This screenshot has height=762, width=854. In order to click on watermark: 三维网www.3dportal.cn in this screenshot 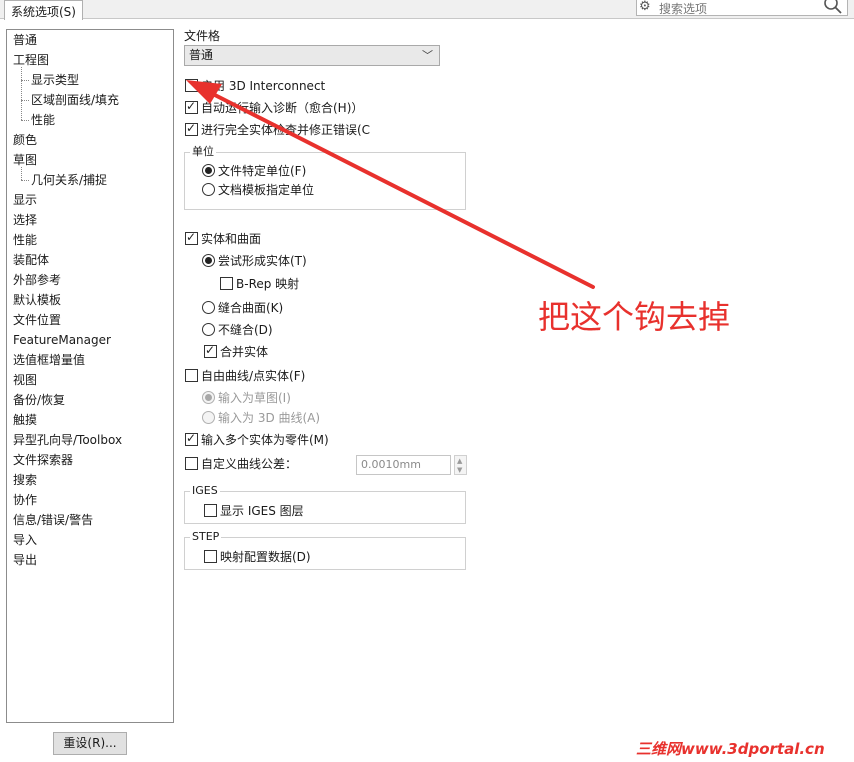, I will do `click(730, 749)`.